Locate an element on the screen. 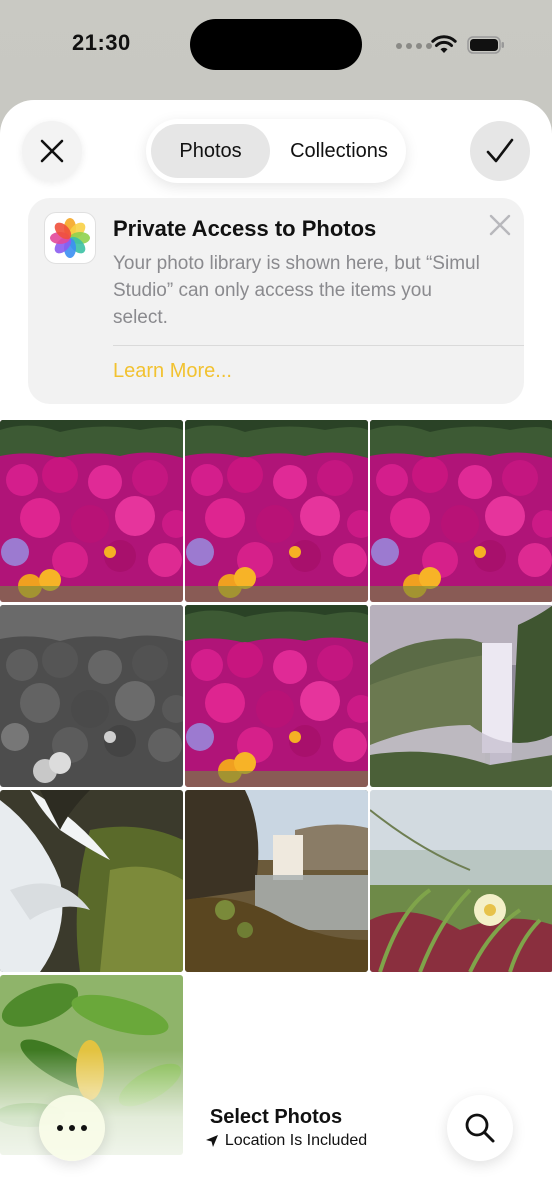 The height and width of the screenshot is (1200, 552). status-time: 21:30 is located at coordinates (101, 42).